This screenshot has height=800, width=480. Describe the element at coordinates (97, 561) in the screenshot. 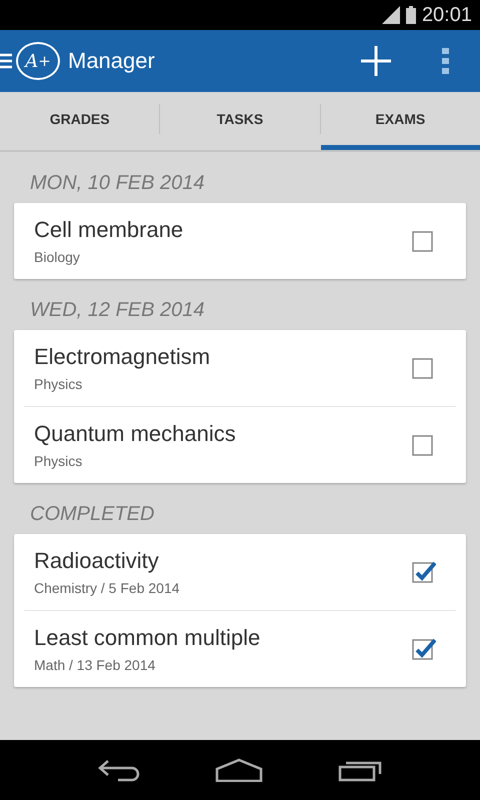

I see `exam-title: Radioactivity` at that location.